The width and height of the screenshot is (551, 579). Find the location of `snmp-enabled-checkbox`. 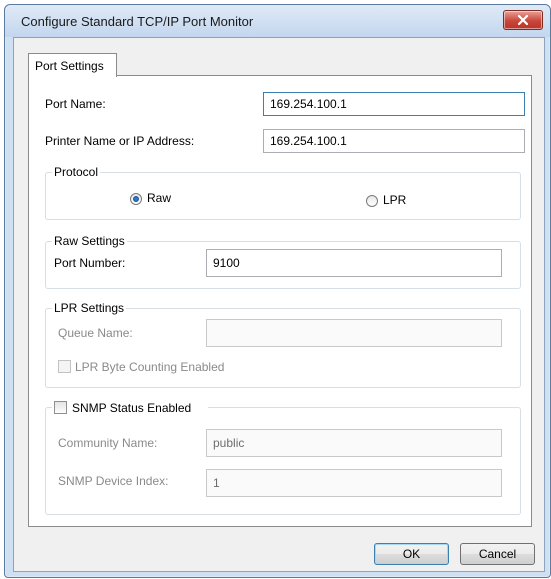

snmp-enabled-checkbox is located at coordinates (60, 407).